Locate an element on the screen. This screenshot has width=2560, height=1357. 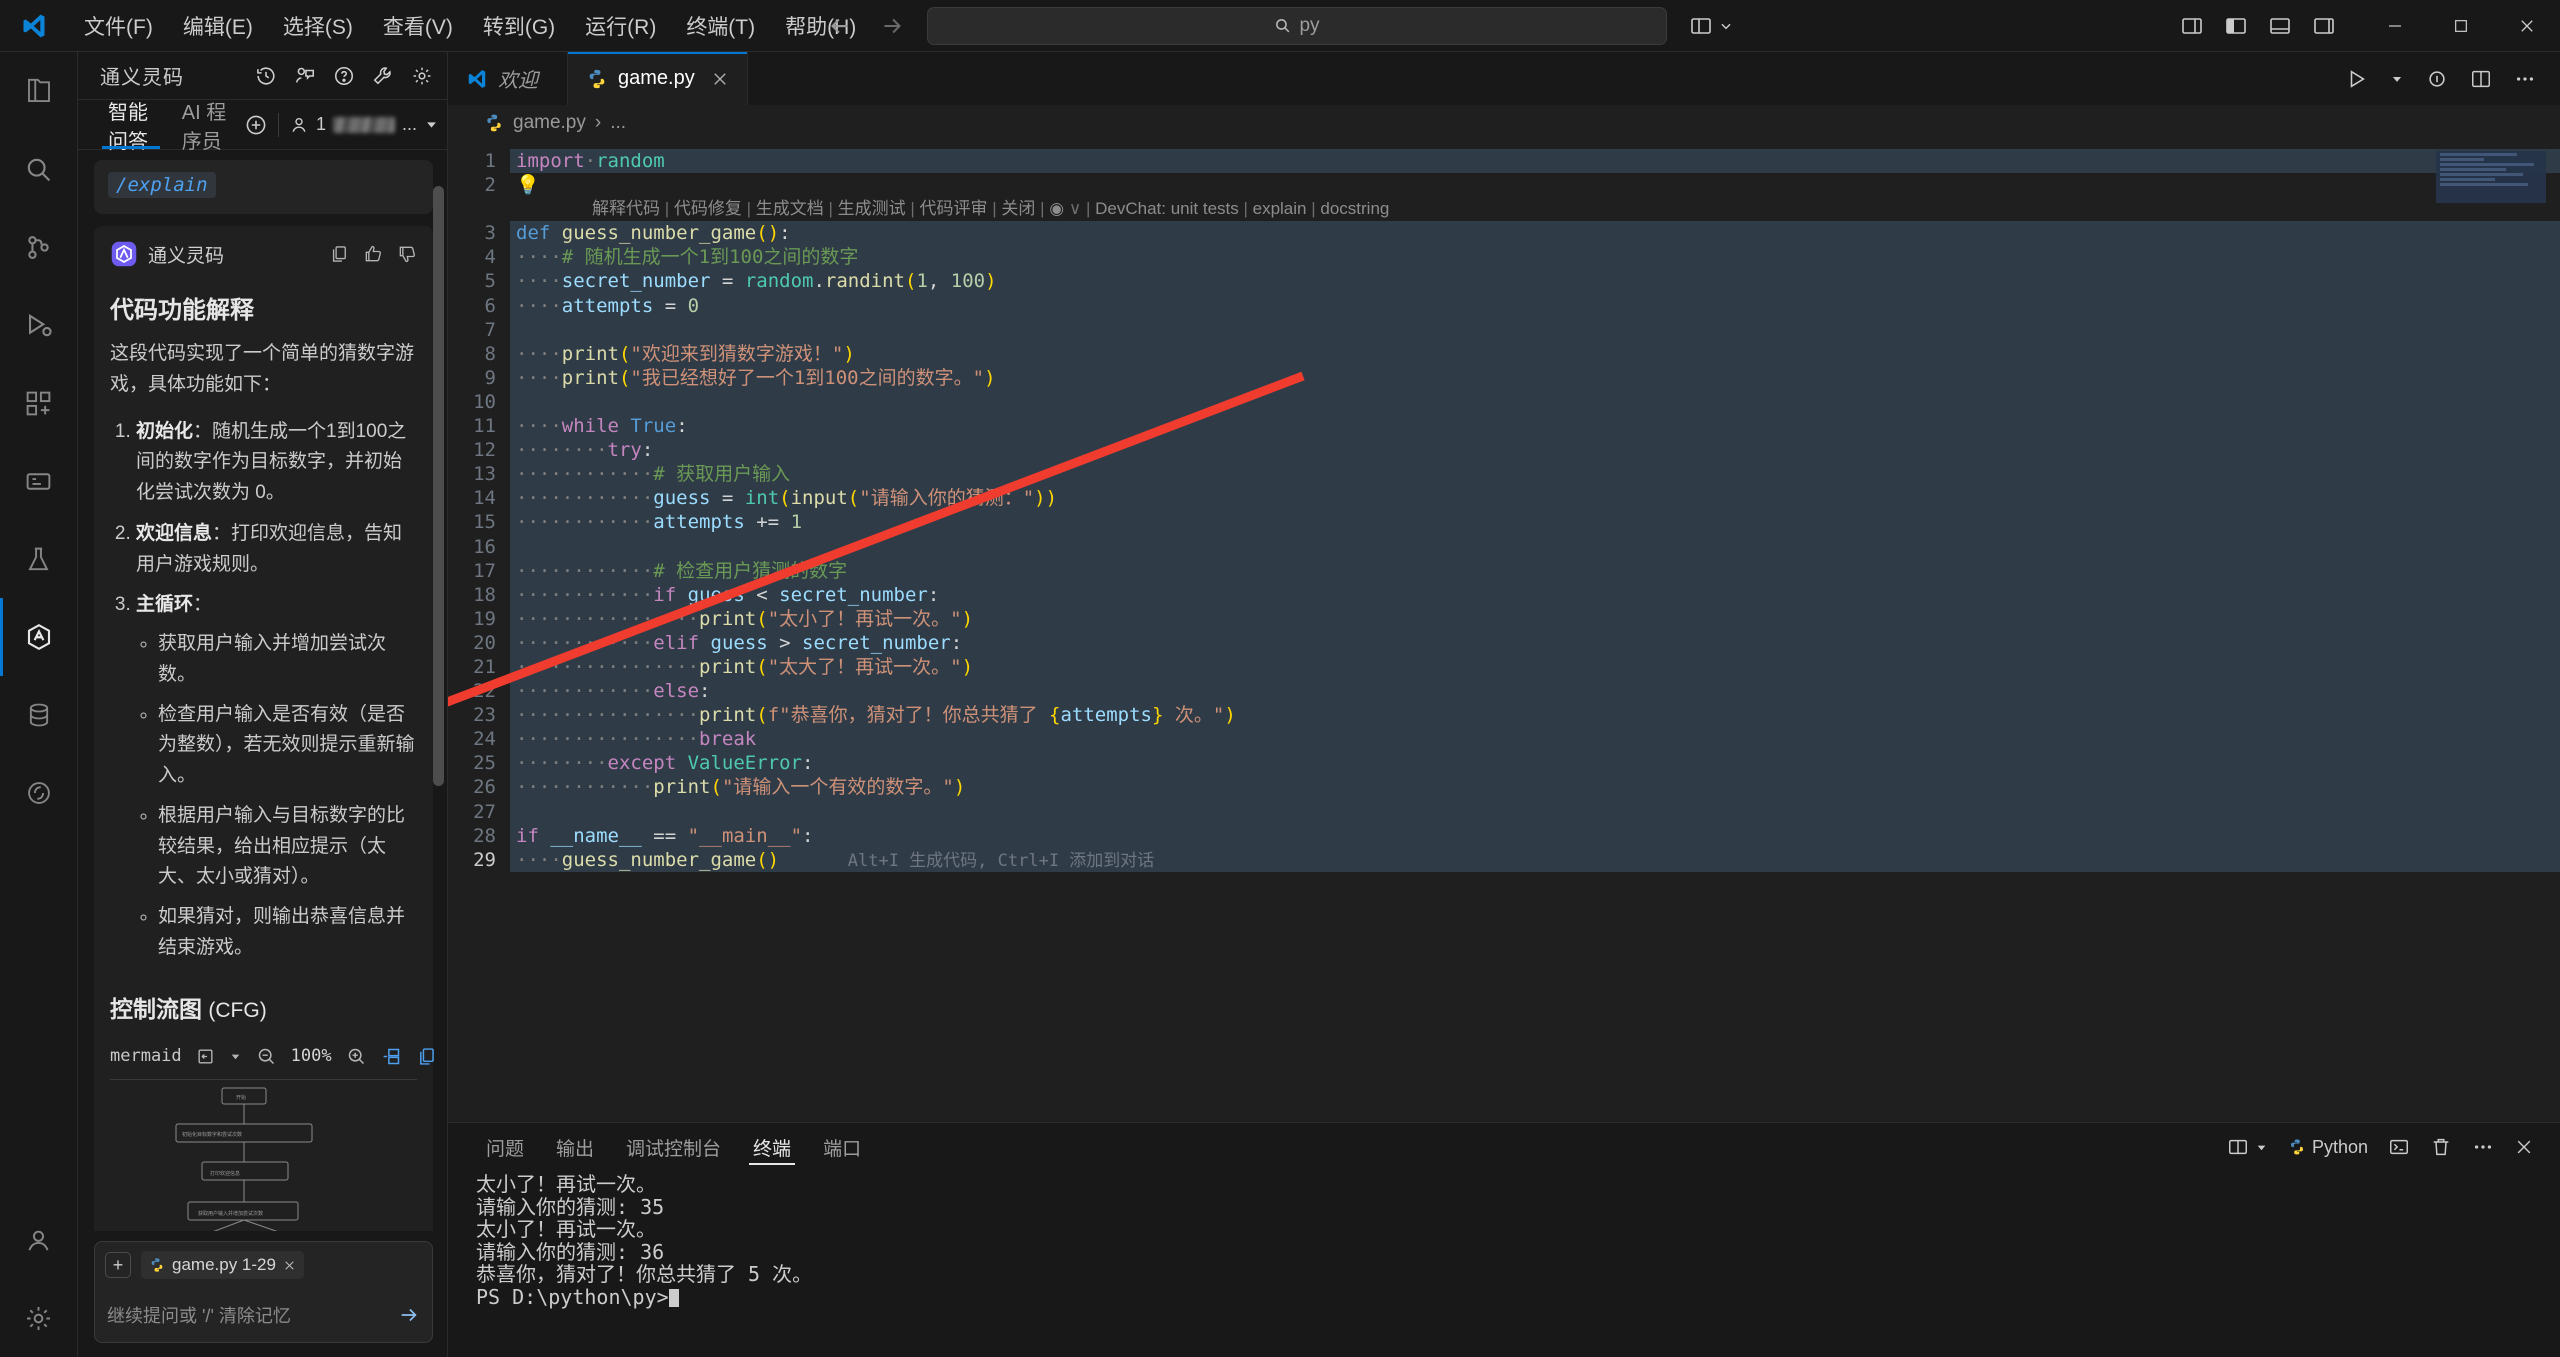
codelens-devchat-docstring: docstring is located at coordinates (1354, 208).